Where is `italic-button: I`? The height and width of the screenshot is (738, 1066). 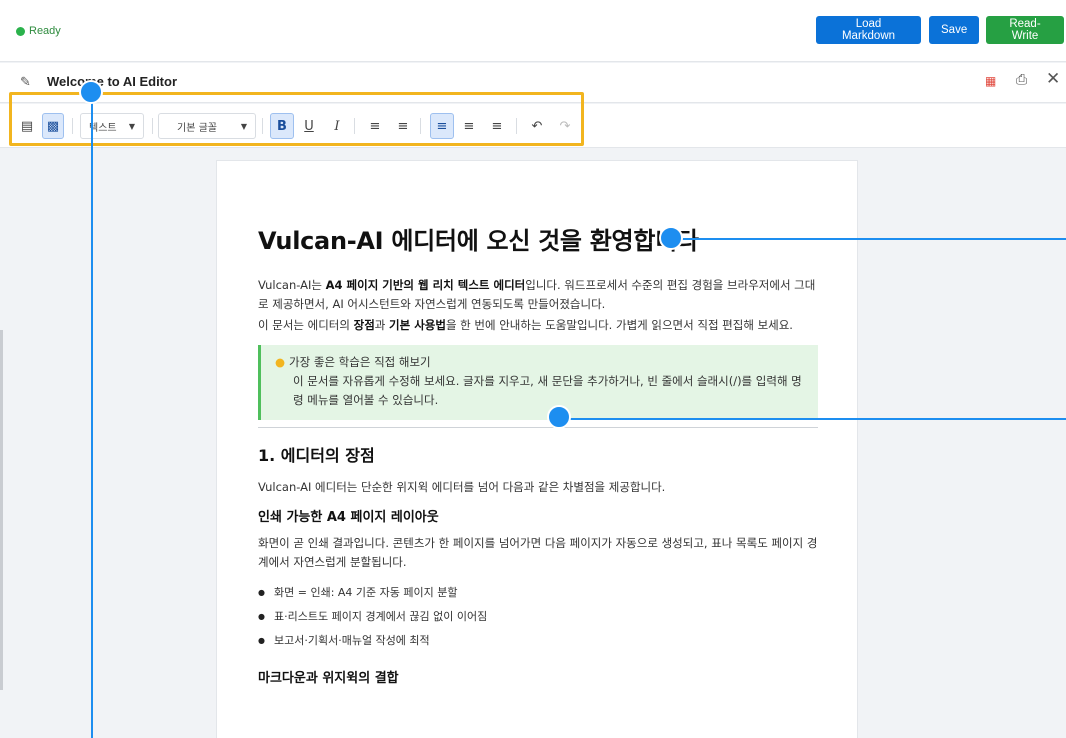 italic-button: I is located at coordinates (337, 126).